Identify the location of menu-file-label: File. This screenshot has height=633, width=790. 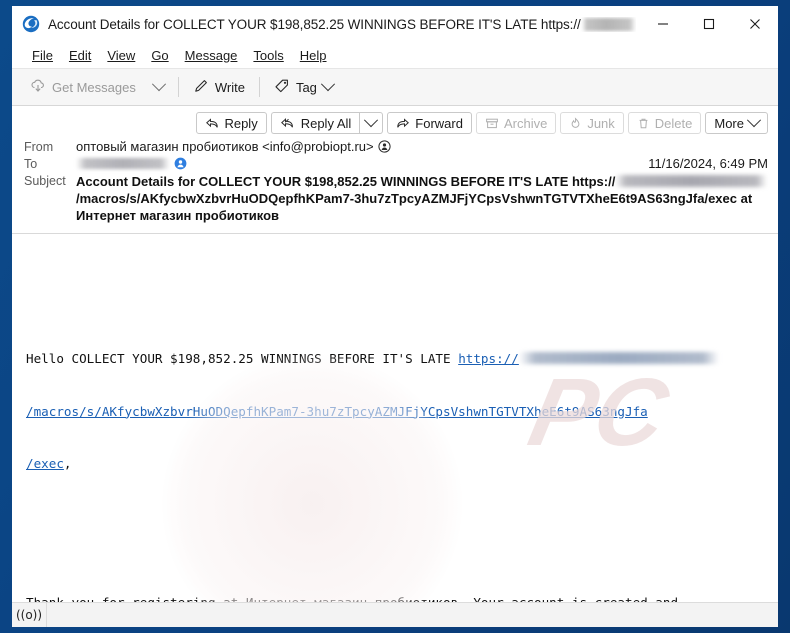
(42, 55).